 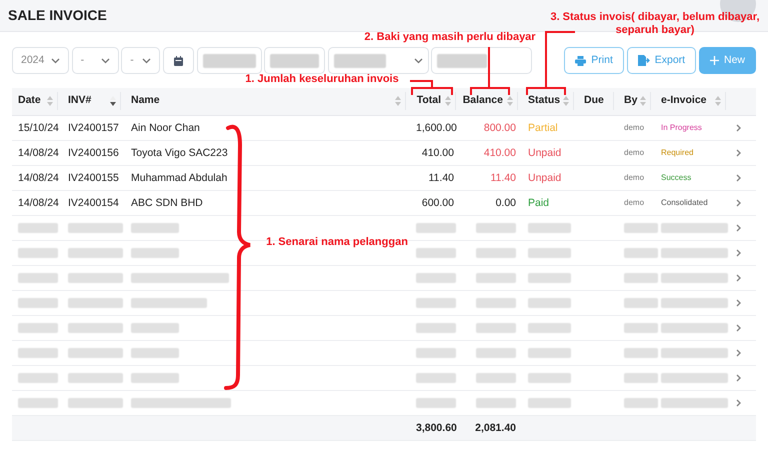 What do you see at coordinates (93, 202) in the screenshot?
I see `invoice-number-cell: IV2400154` at bounding box center [93, 202].